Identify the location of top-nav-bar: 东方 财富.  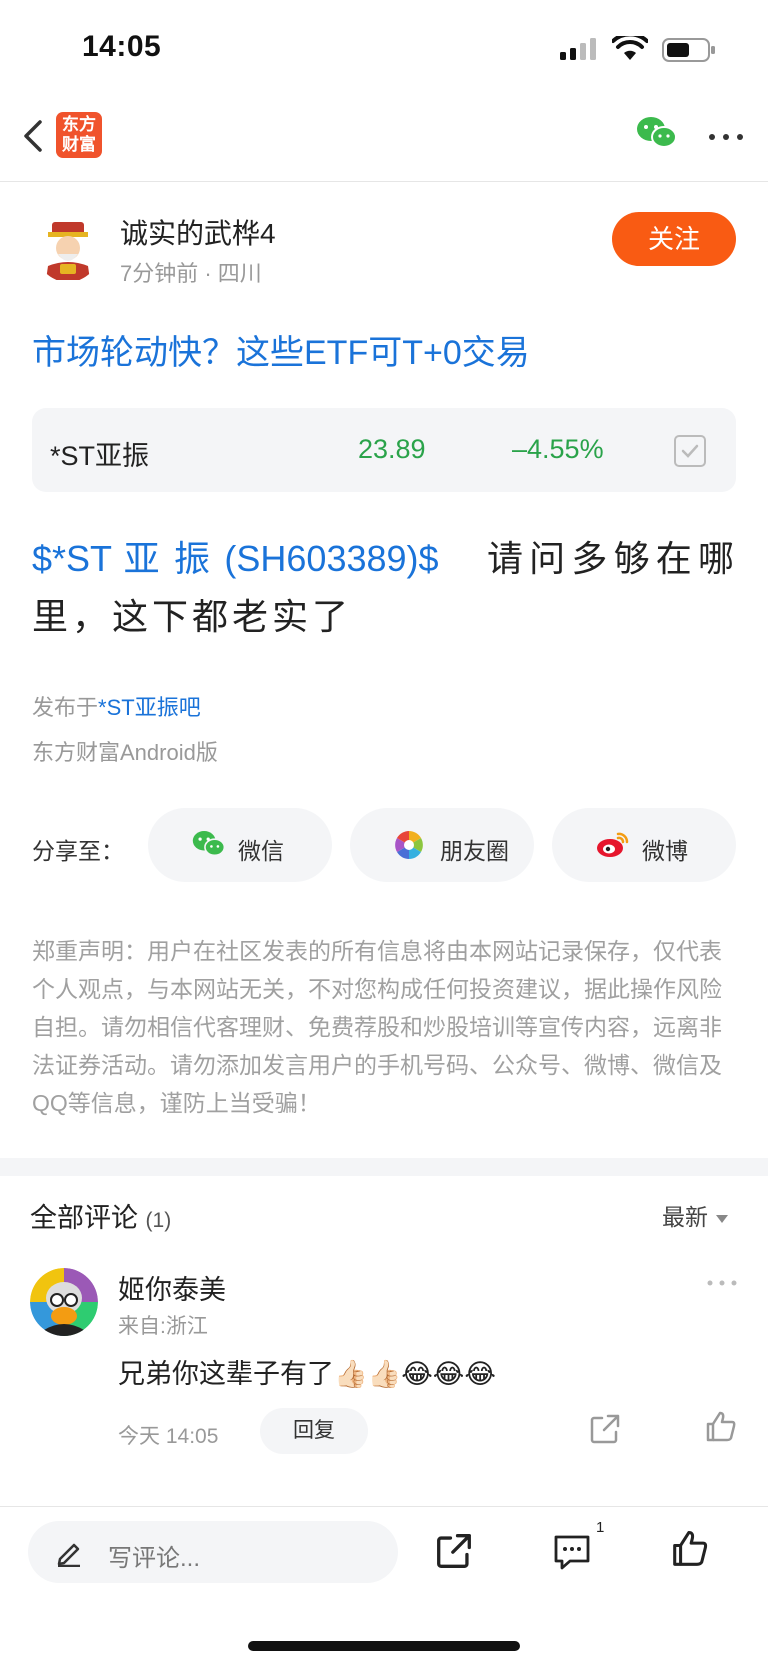
(384, 141).